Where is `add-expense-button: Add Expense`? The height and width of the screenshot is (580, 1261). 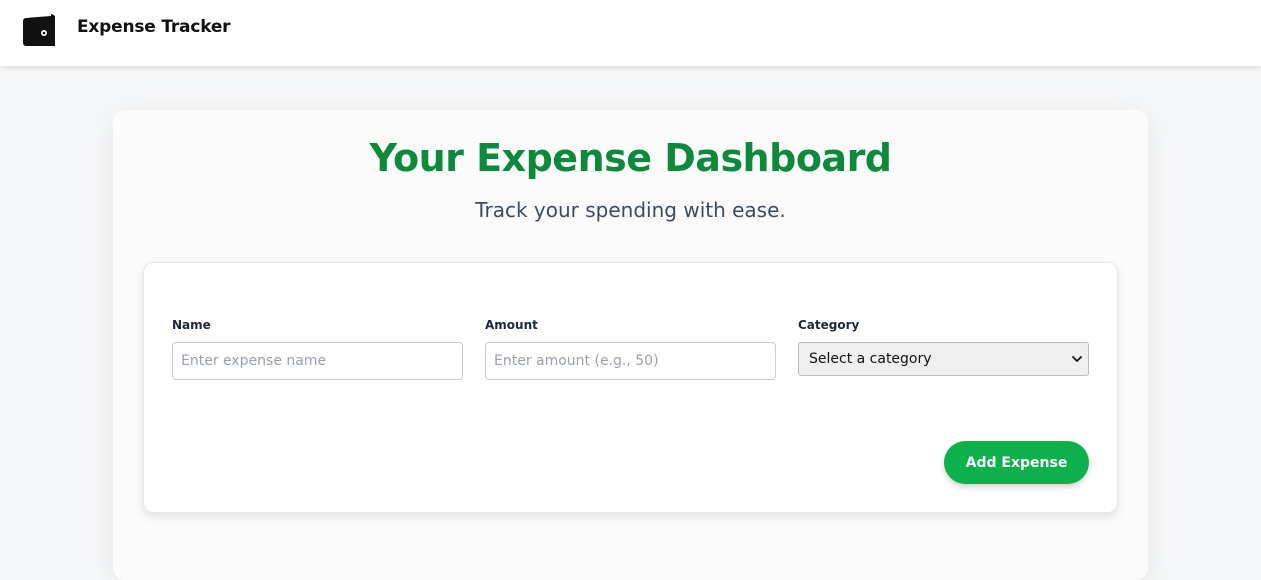
add-expense-button: Add Expense is located at coordinates (1016, 462).